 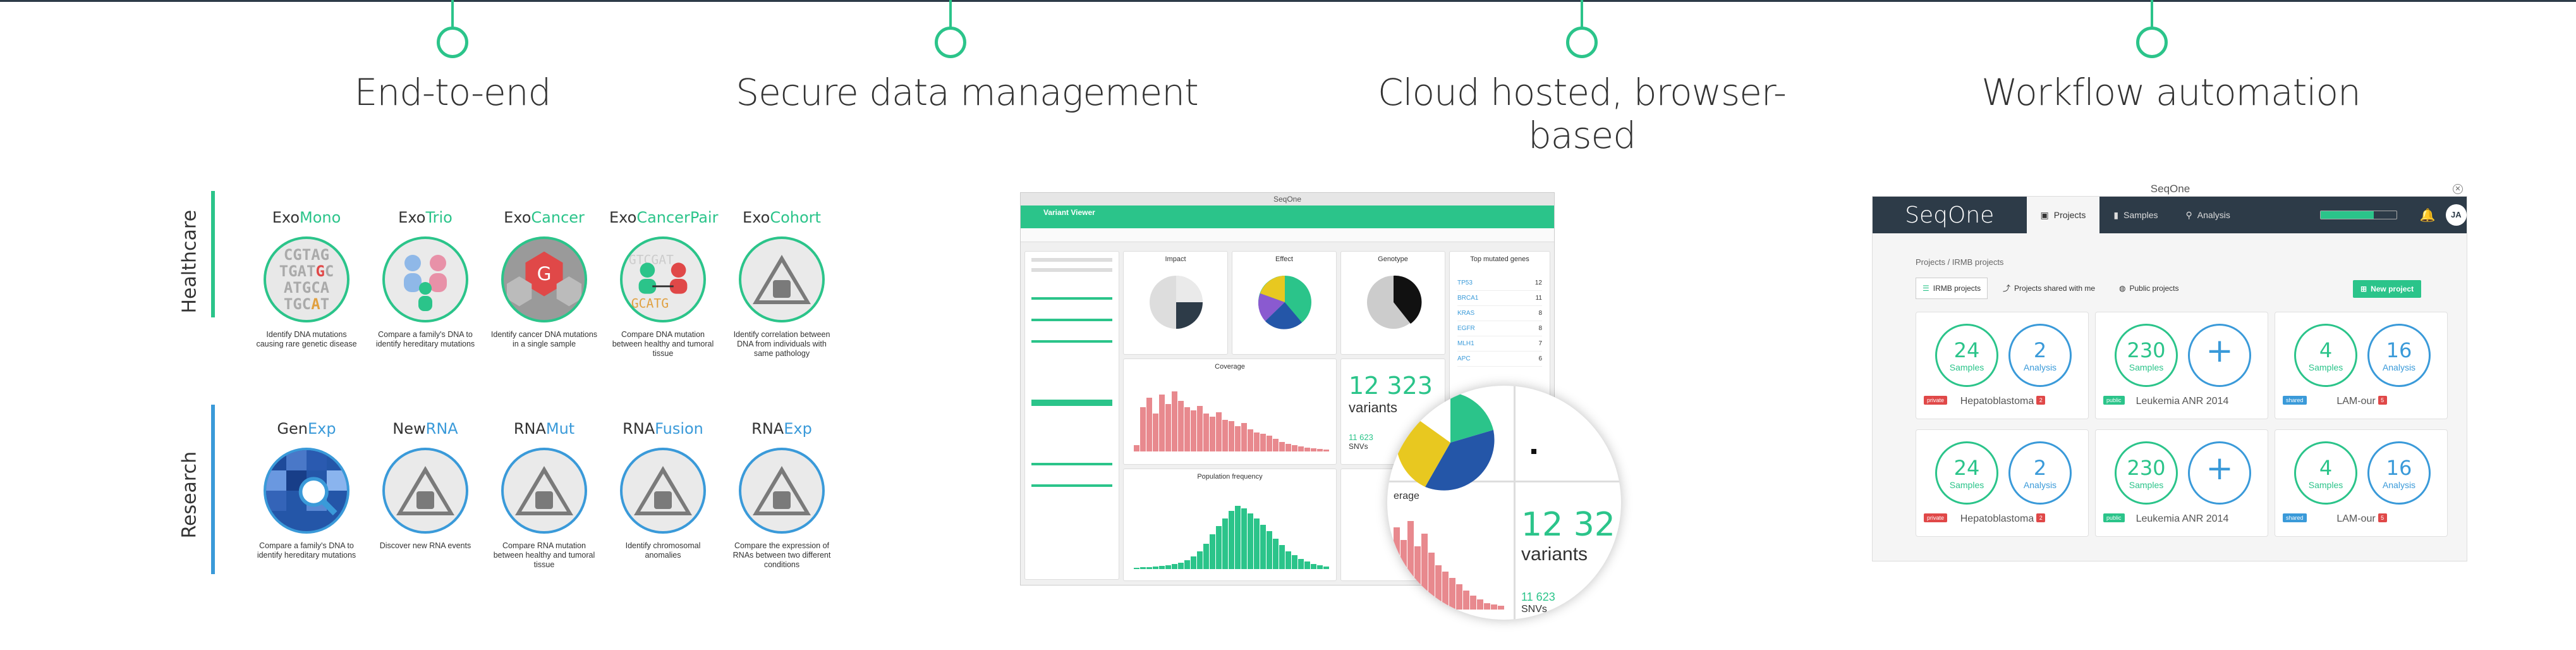 What do you see at coordinates (2116, 214) in the screenshot?
I see `samples-icon: ▮` at bounding box center [2116, 214].